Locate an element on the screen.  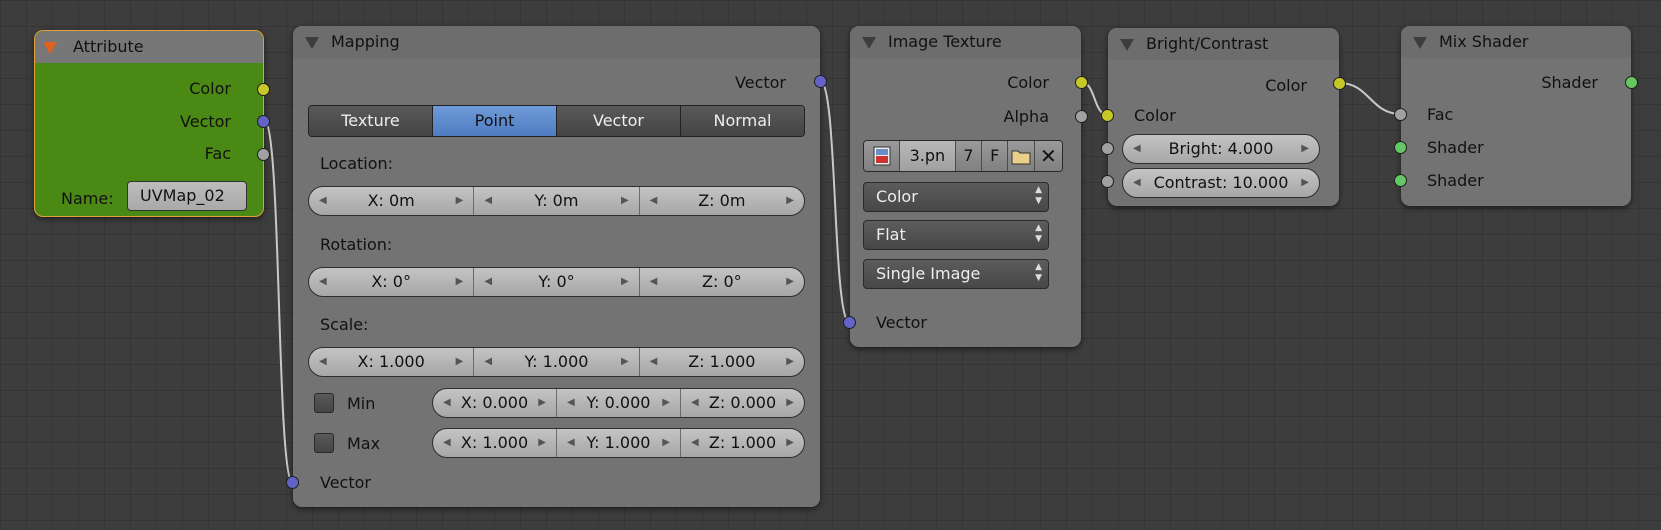
rotation-fields: ◀ X: 0° ▶ ◀ Y: 0° ▶ ◀ Z: 0° ▶ is located at coordinates (556, 282).